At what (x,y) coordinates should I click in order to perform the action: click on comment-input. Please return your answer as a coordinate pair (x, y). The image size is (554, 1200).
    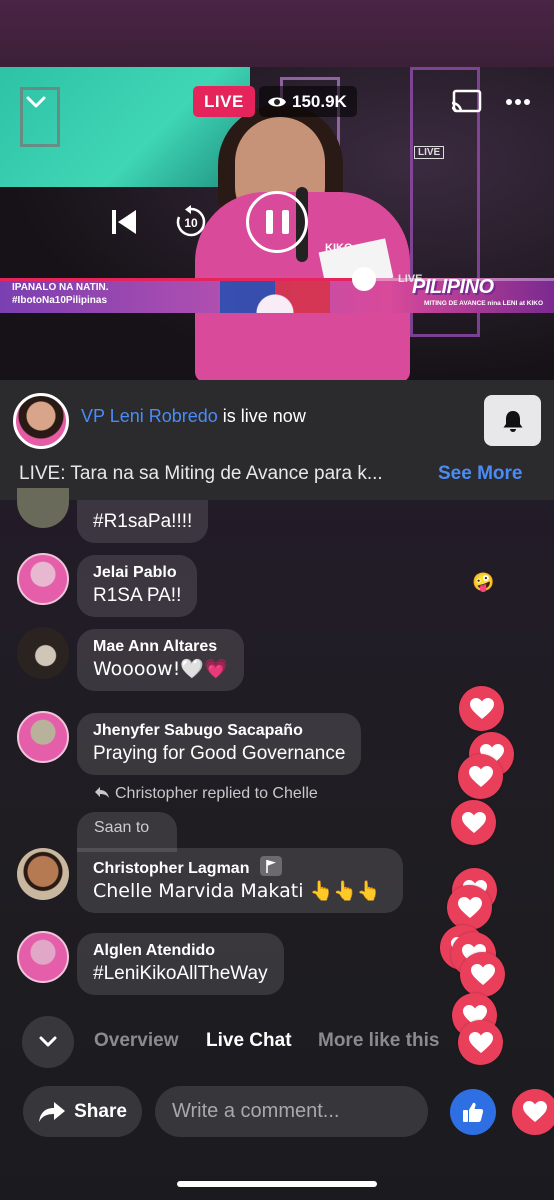
    Looking at the image, I should click on (291, 1111).